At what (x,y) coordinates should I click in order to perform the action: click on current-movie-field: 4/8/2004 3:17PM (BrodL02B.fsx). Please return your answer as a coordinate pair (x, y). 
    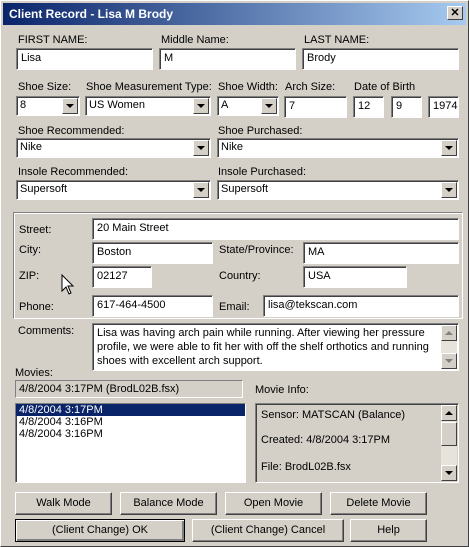
    Looking at the image, I should click on (129, 389).